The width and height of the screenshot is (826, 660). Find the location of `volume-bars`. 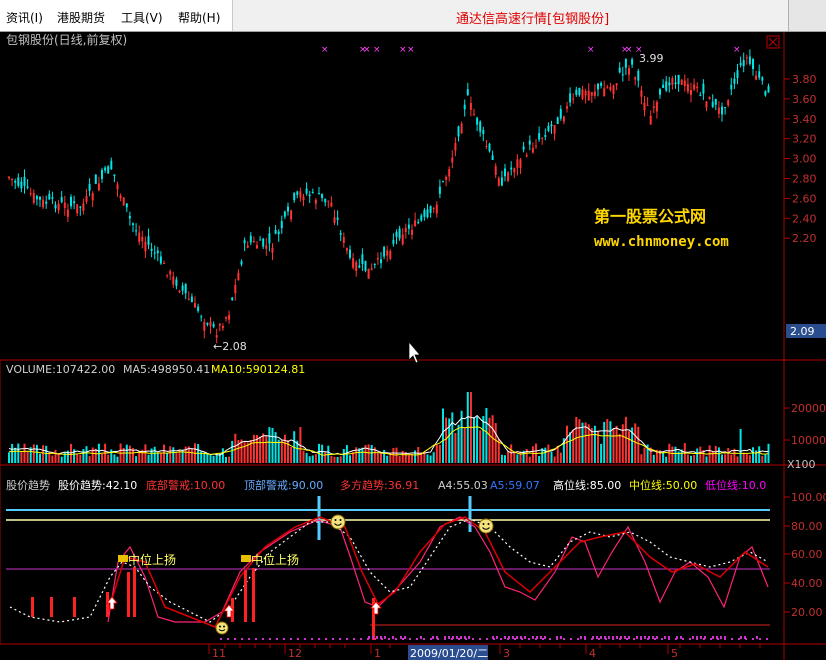

volume-bars is located at coordinates (389, 427).